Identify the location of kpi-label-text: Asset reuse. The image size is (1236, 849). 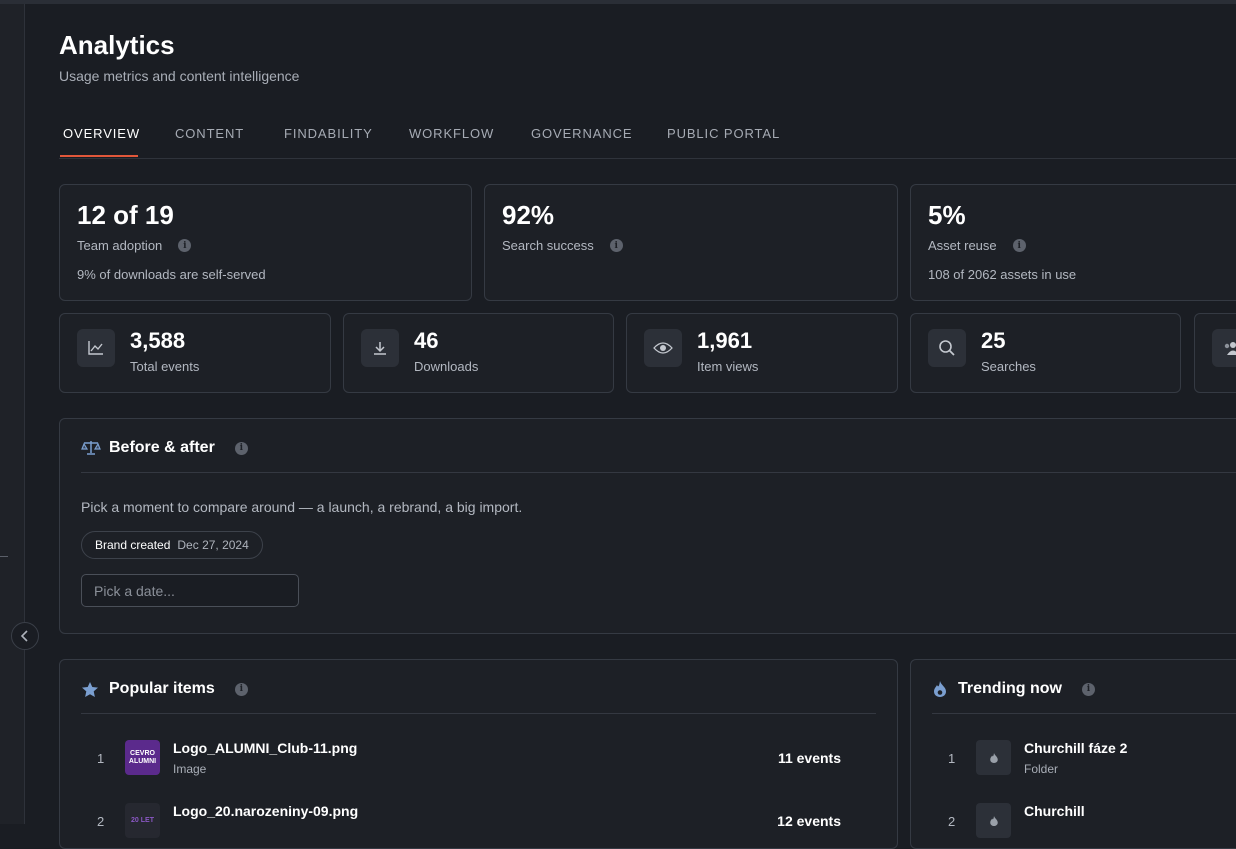
(962, 245).